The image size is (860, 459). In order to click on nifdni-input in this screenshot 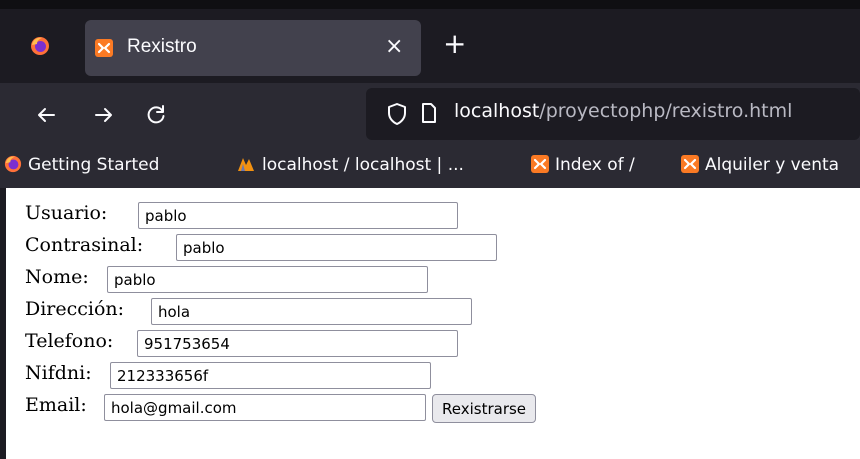, I will do `click(270, 375)`.